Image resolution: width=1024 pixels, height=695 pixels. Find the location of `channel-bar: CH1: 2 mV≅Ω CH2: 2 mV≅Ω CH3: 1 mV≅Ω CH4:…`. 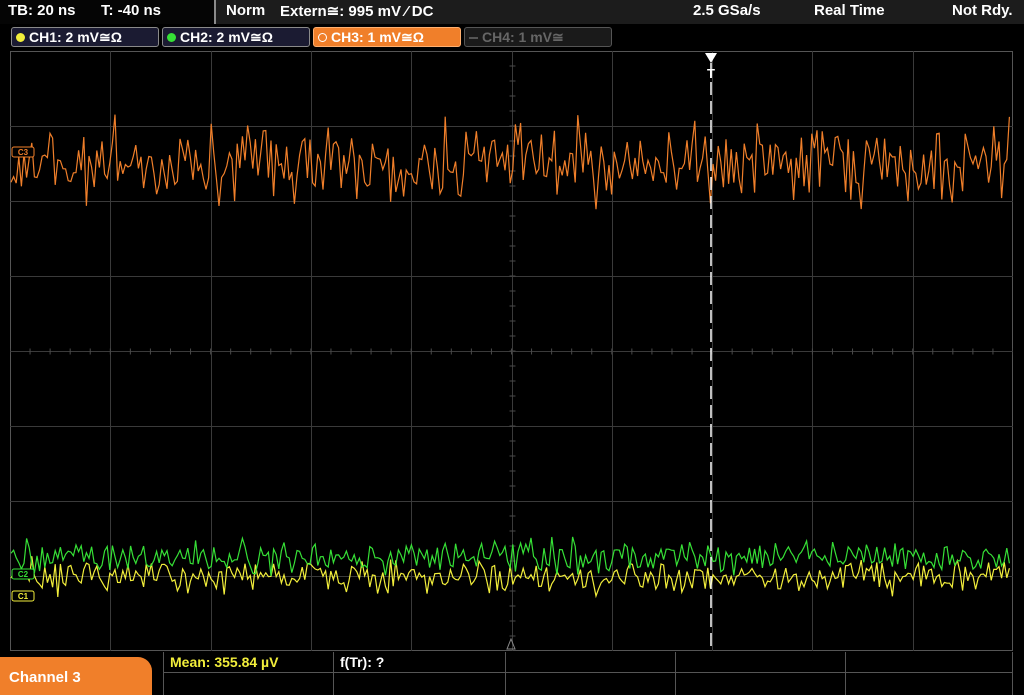

channel-bar: CH1: 2 mV≅Ω CH2: 2 mV≅Ω CH3: 1 mV≅Ω CH4:… is located at coordinates (512, 37).